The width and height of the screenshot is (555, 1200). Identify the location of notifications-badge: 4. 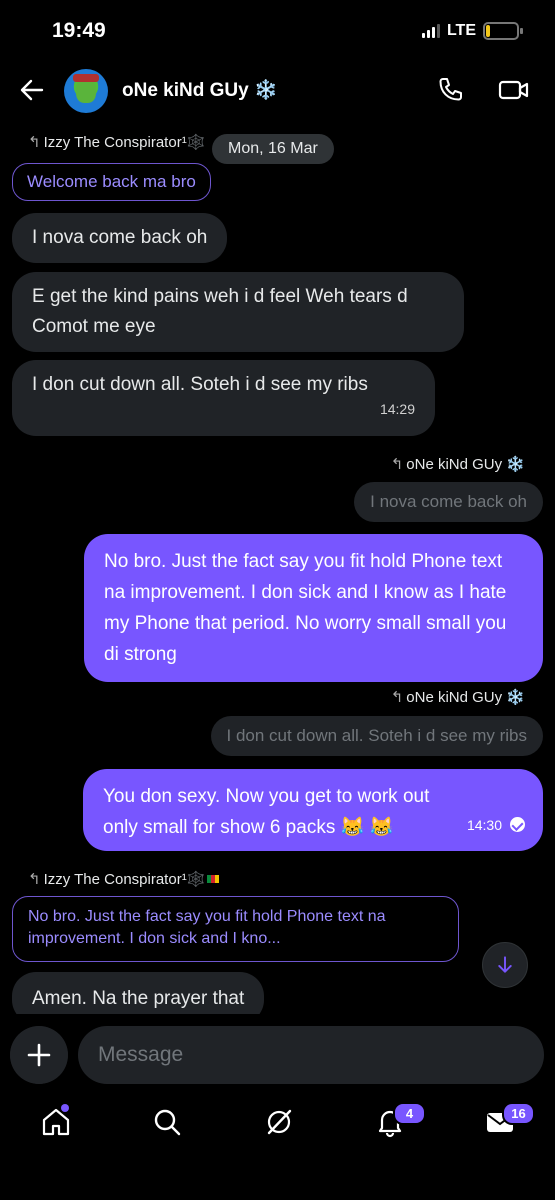
(409, 1113).